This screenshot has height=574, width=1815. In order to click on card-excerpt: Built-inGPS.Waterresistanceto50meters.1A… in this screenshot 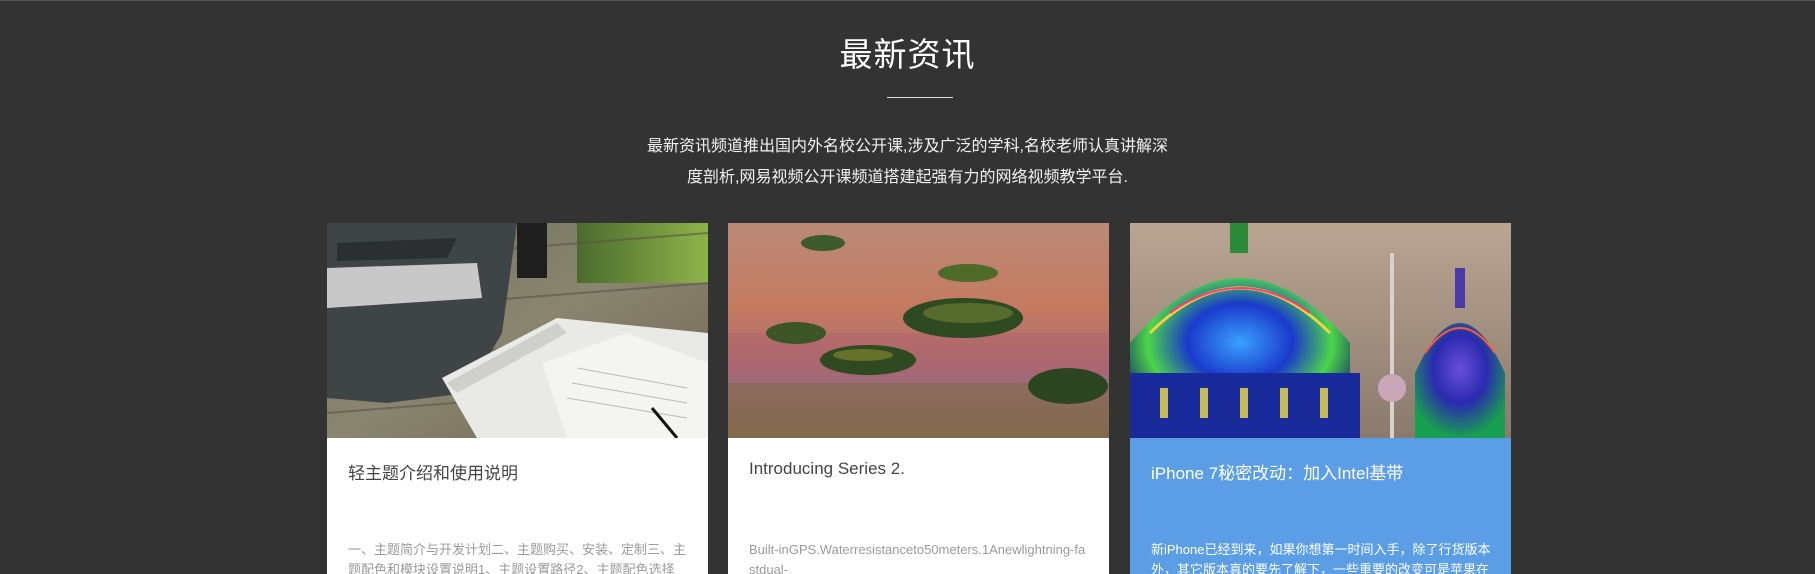, I will do `click(917, 558)`.